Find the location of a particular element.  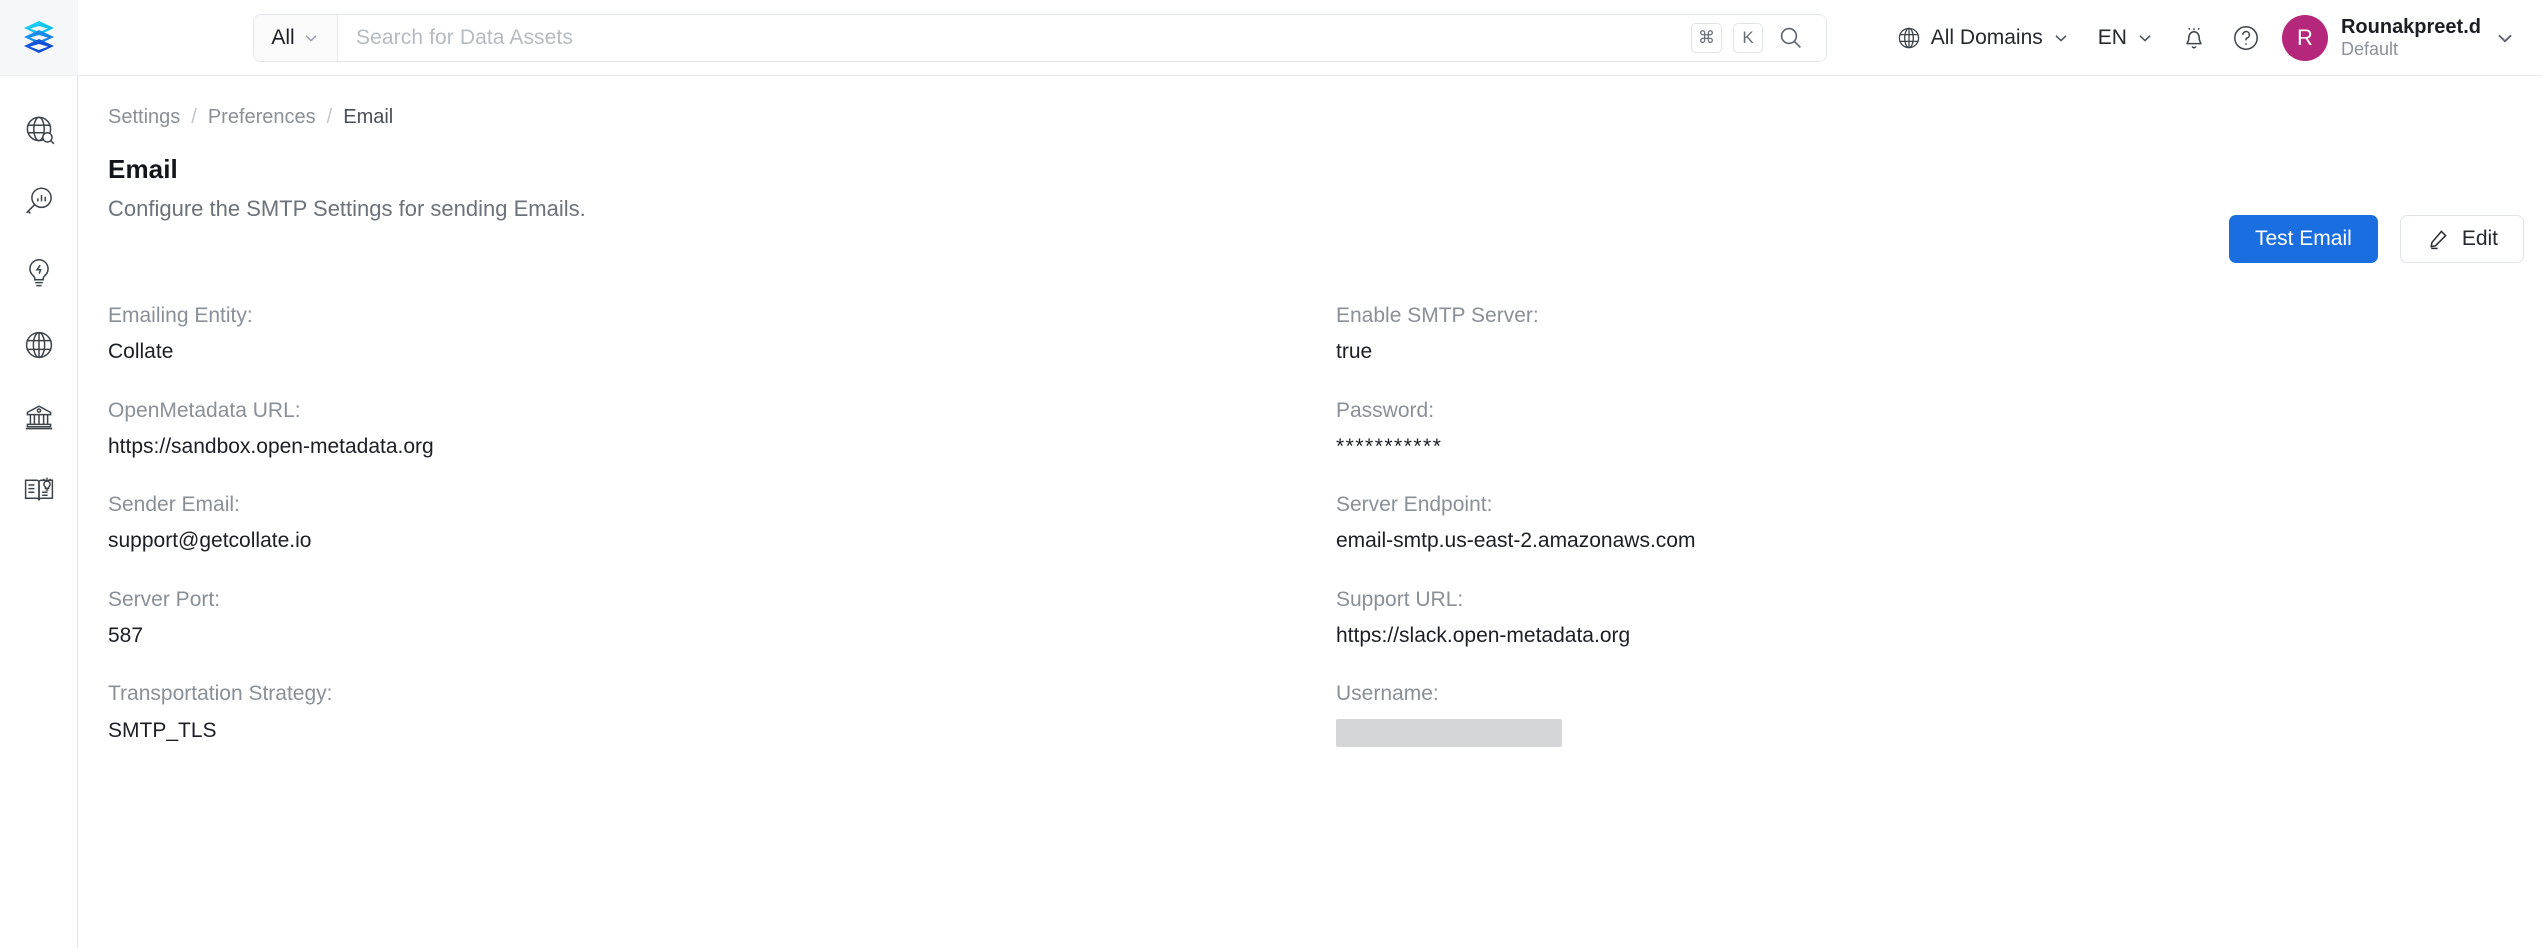

field-value-redacted is located at coordinates (1449, 732).